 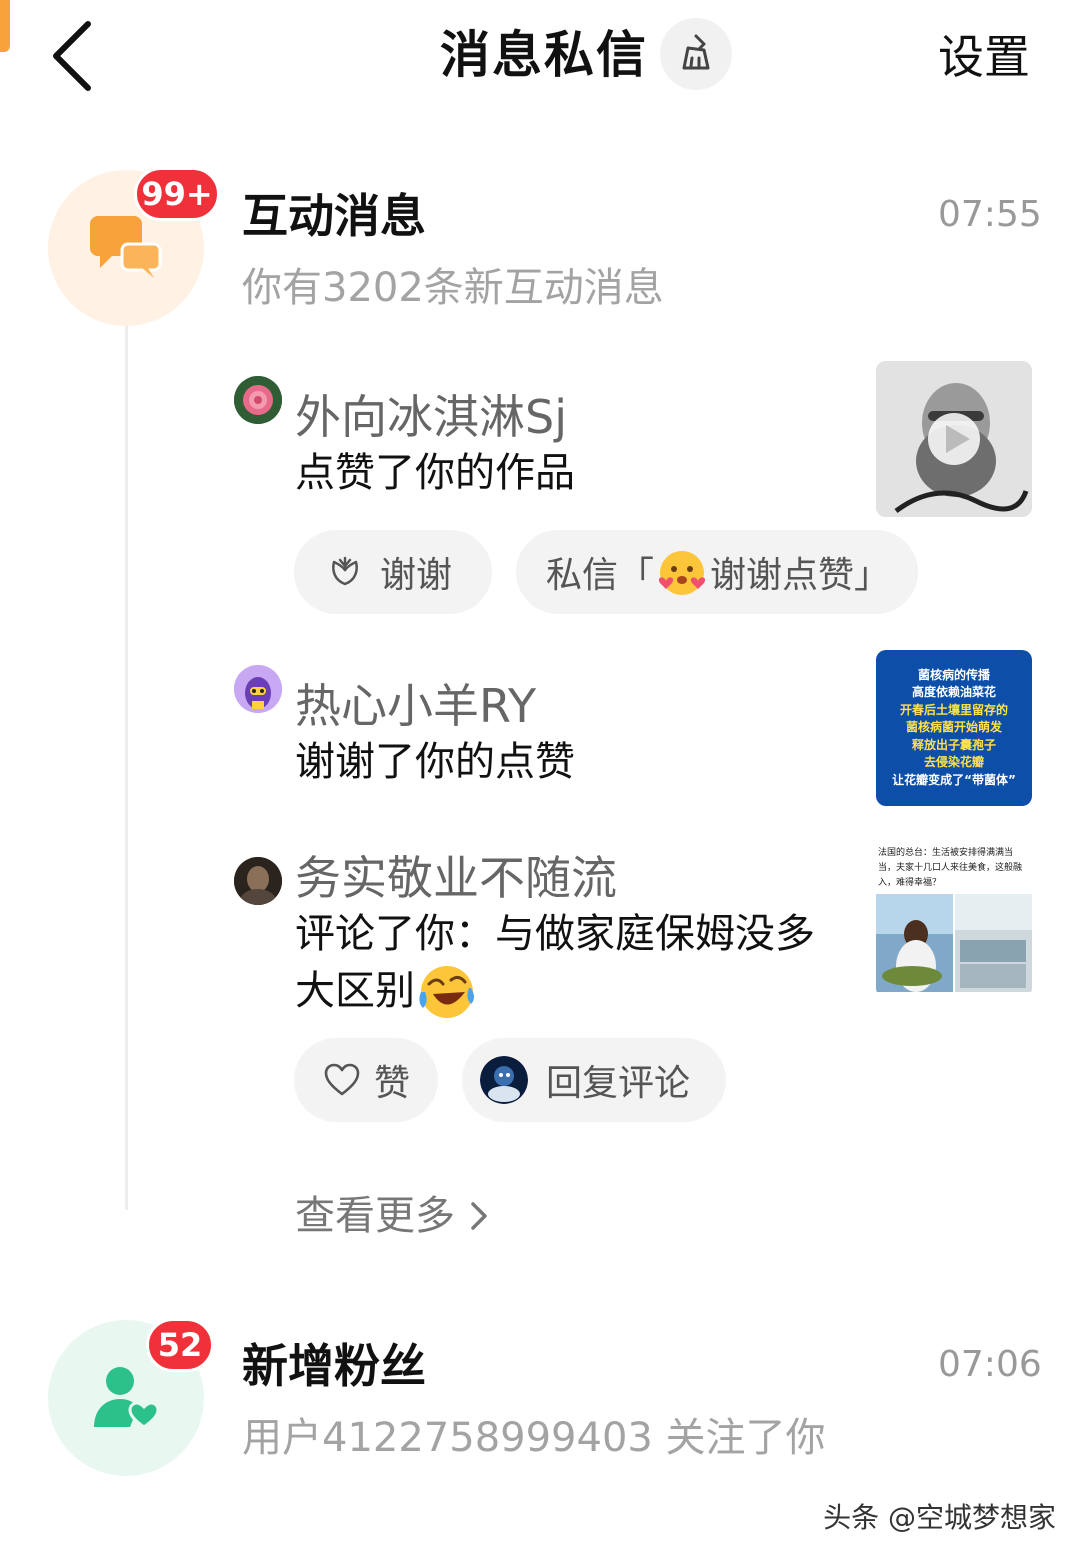 I want to click on like-comment-button: 赞, so click(x=366, y=1080).